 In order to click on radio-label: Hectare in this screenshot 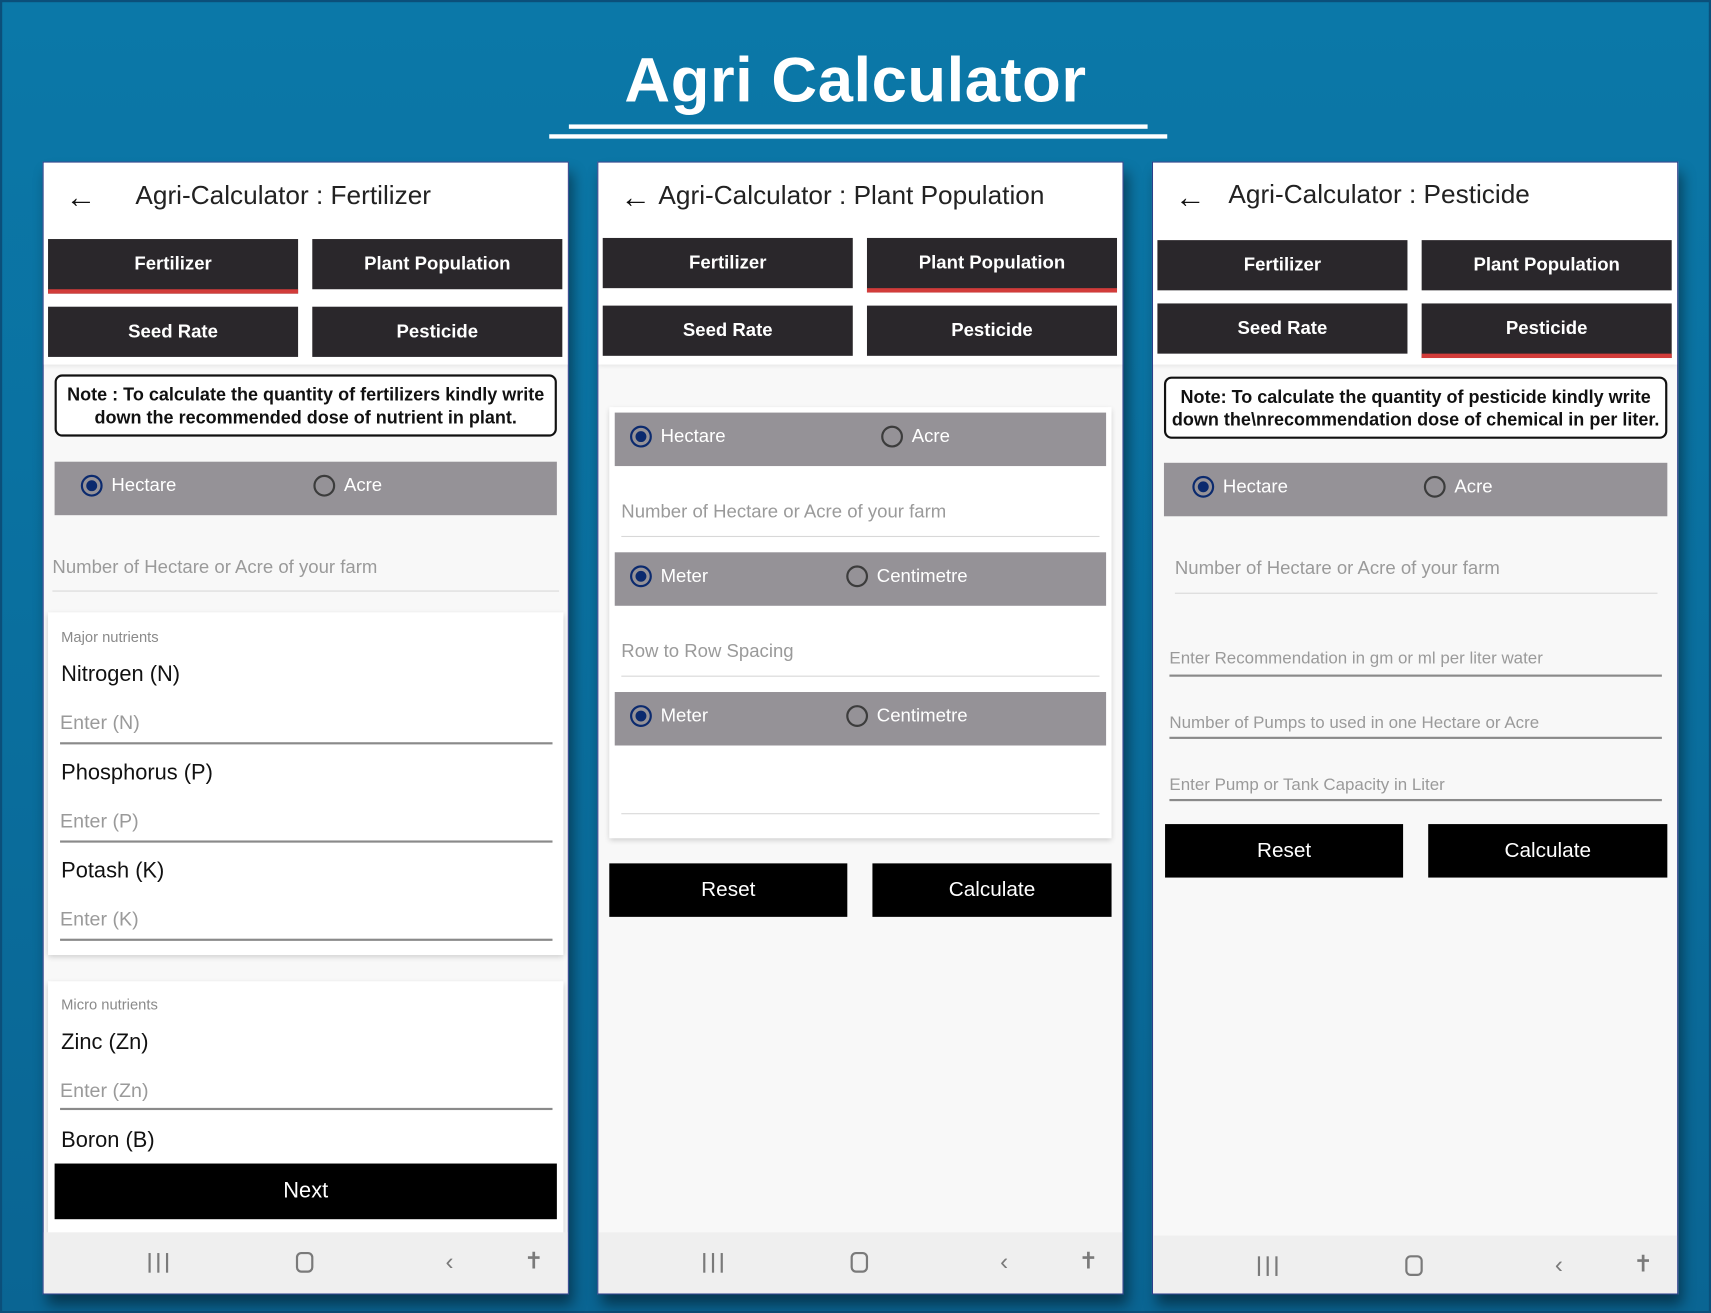, I will do `click(144, 485)`.